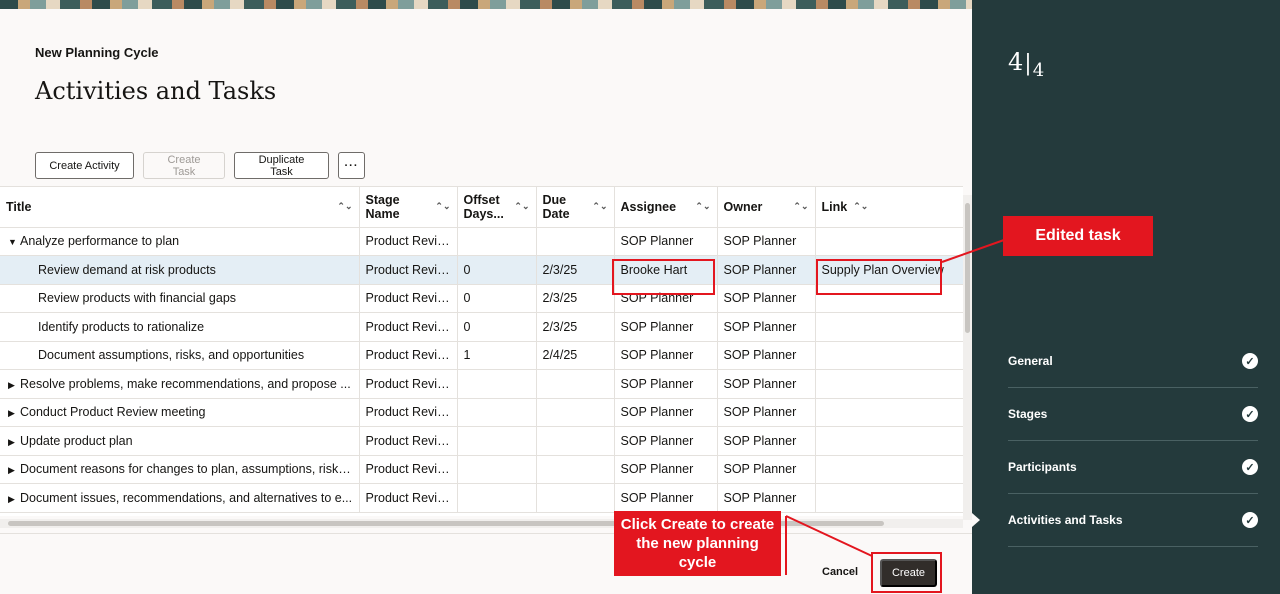 The image size is (1280, 594). What do you see at coordinates (156, 91) in the screenshot?
I see `page-title: Activities and Tasks` at bounding box center [156, 91].